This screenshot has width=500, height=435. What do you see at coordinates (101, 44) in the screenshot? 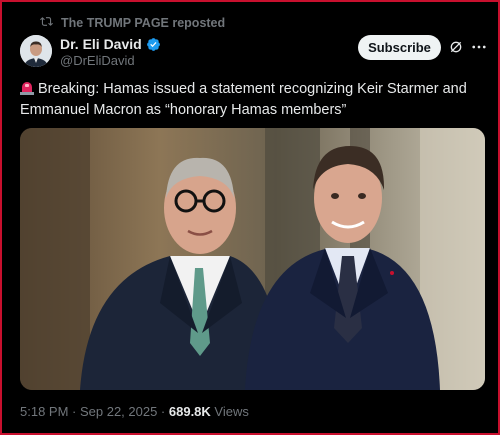
I see `author-name: Dr. Eli David` at bounding box center [101, 44].